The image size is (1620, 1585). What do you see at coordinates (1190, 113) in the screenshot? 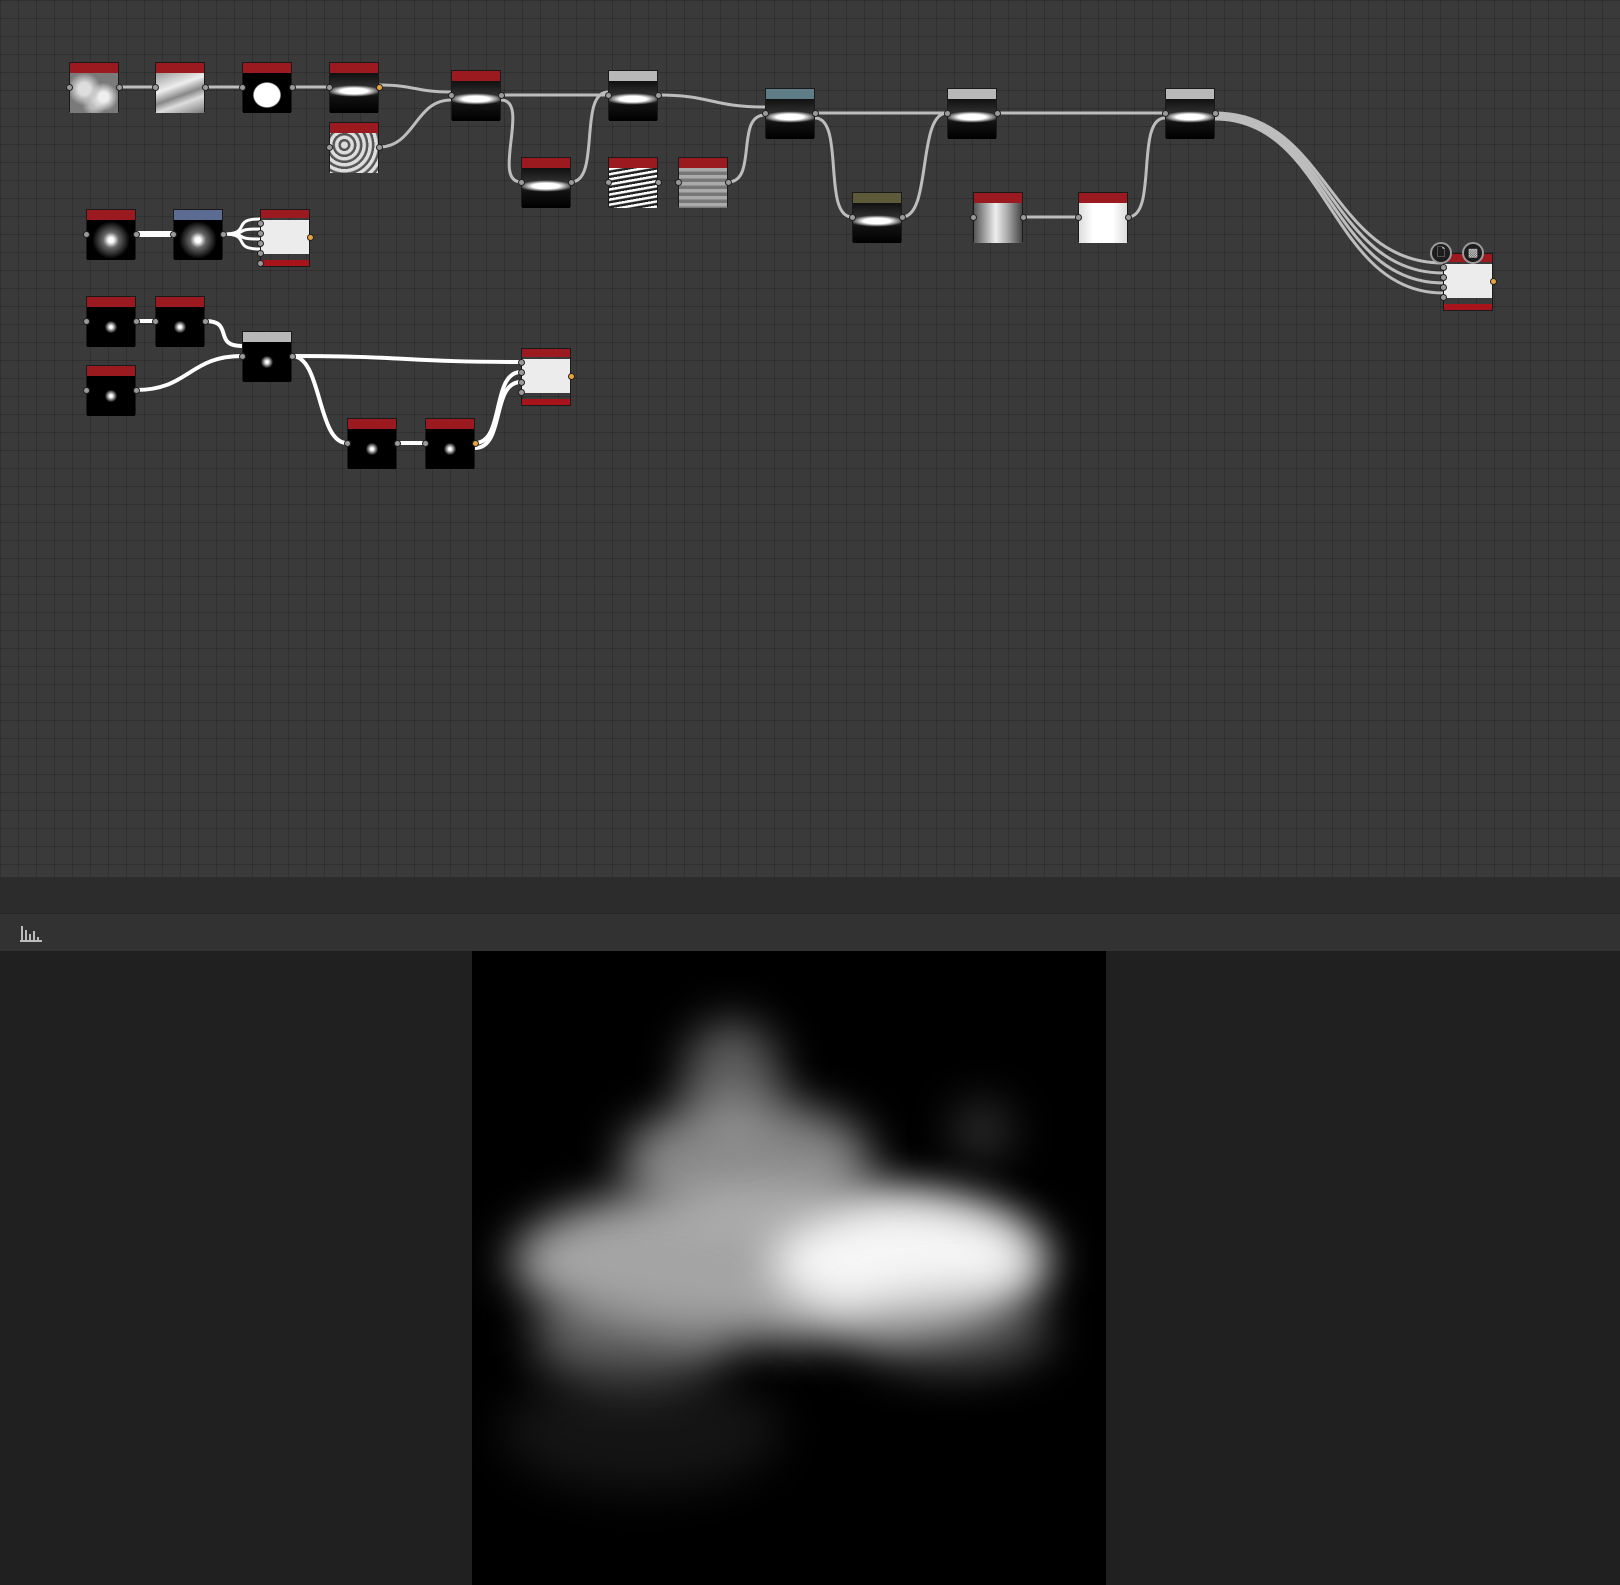
I see `blend-node-final` at bounding box center [1190, 113].